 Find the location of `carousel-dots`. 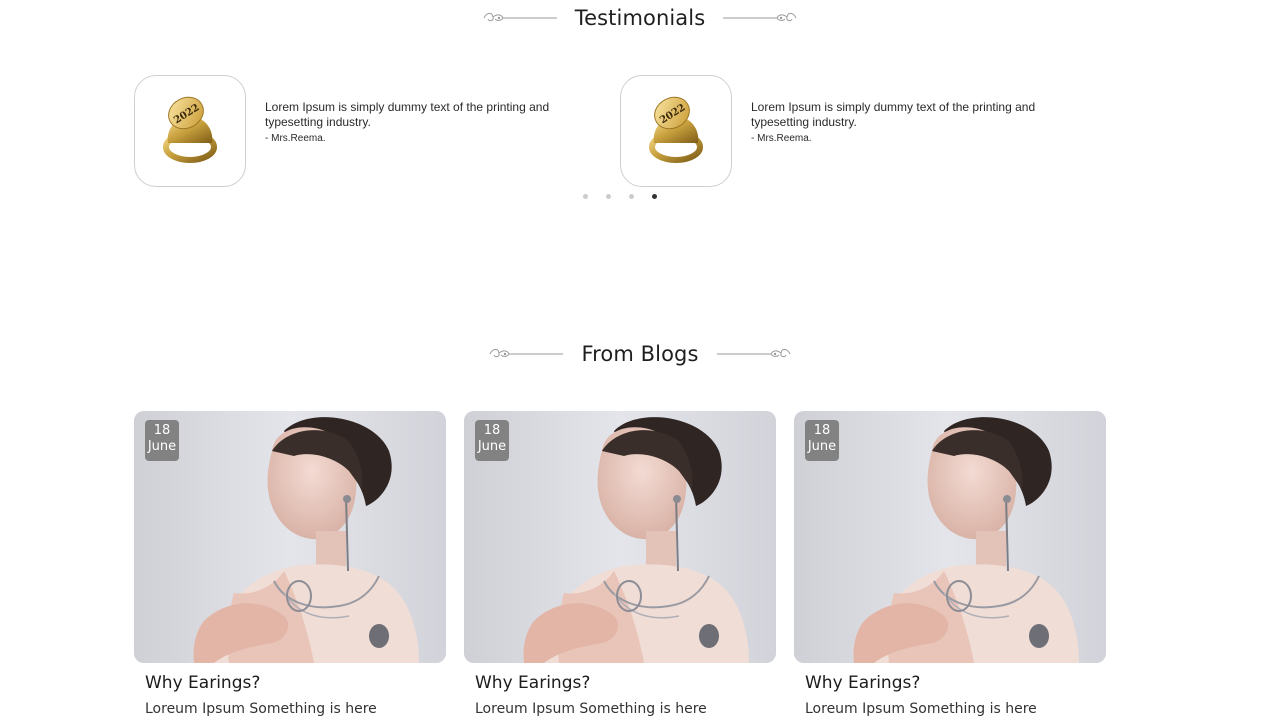

carousel-dots is located at coordinates (620, 196).